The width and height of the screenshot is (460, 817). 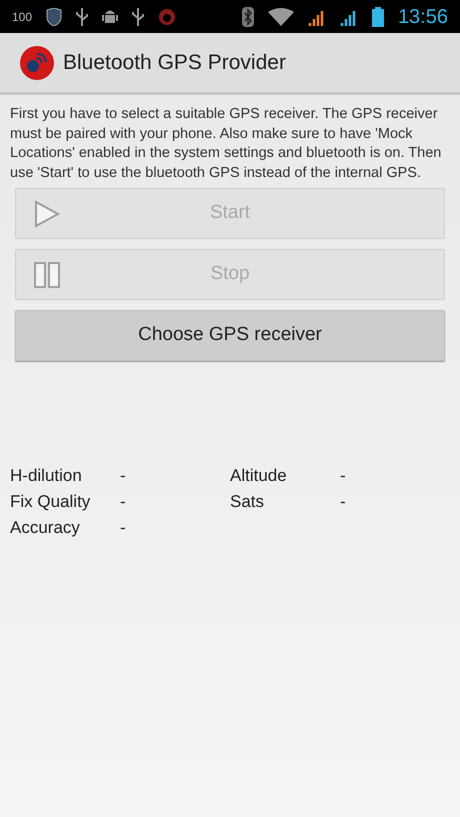 What do you see at coordinates (259, 476) in the screenshot?
I see `stat-label: Altitude` at bounding box center [259, 476].